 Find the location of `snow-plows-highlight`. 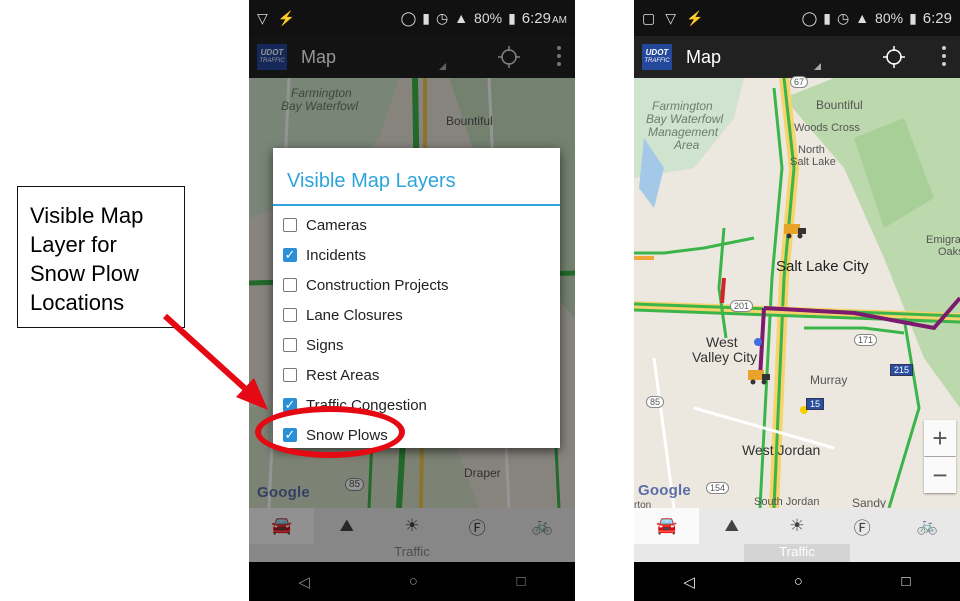

snow-plows-highlight is located at coordinates (330, 432).